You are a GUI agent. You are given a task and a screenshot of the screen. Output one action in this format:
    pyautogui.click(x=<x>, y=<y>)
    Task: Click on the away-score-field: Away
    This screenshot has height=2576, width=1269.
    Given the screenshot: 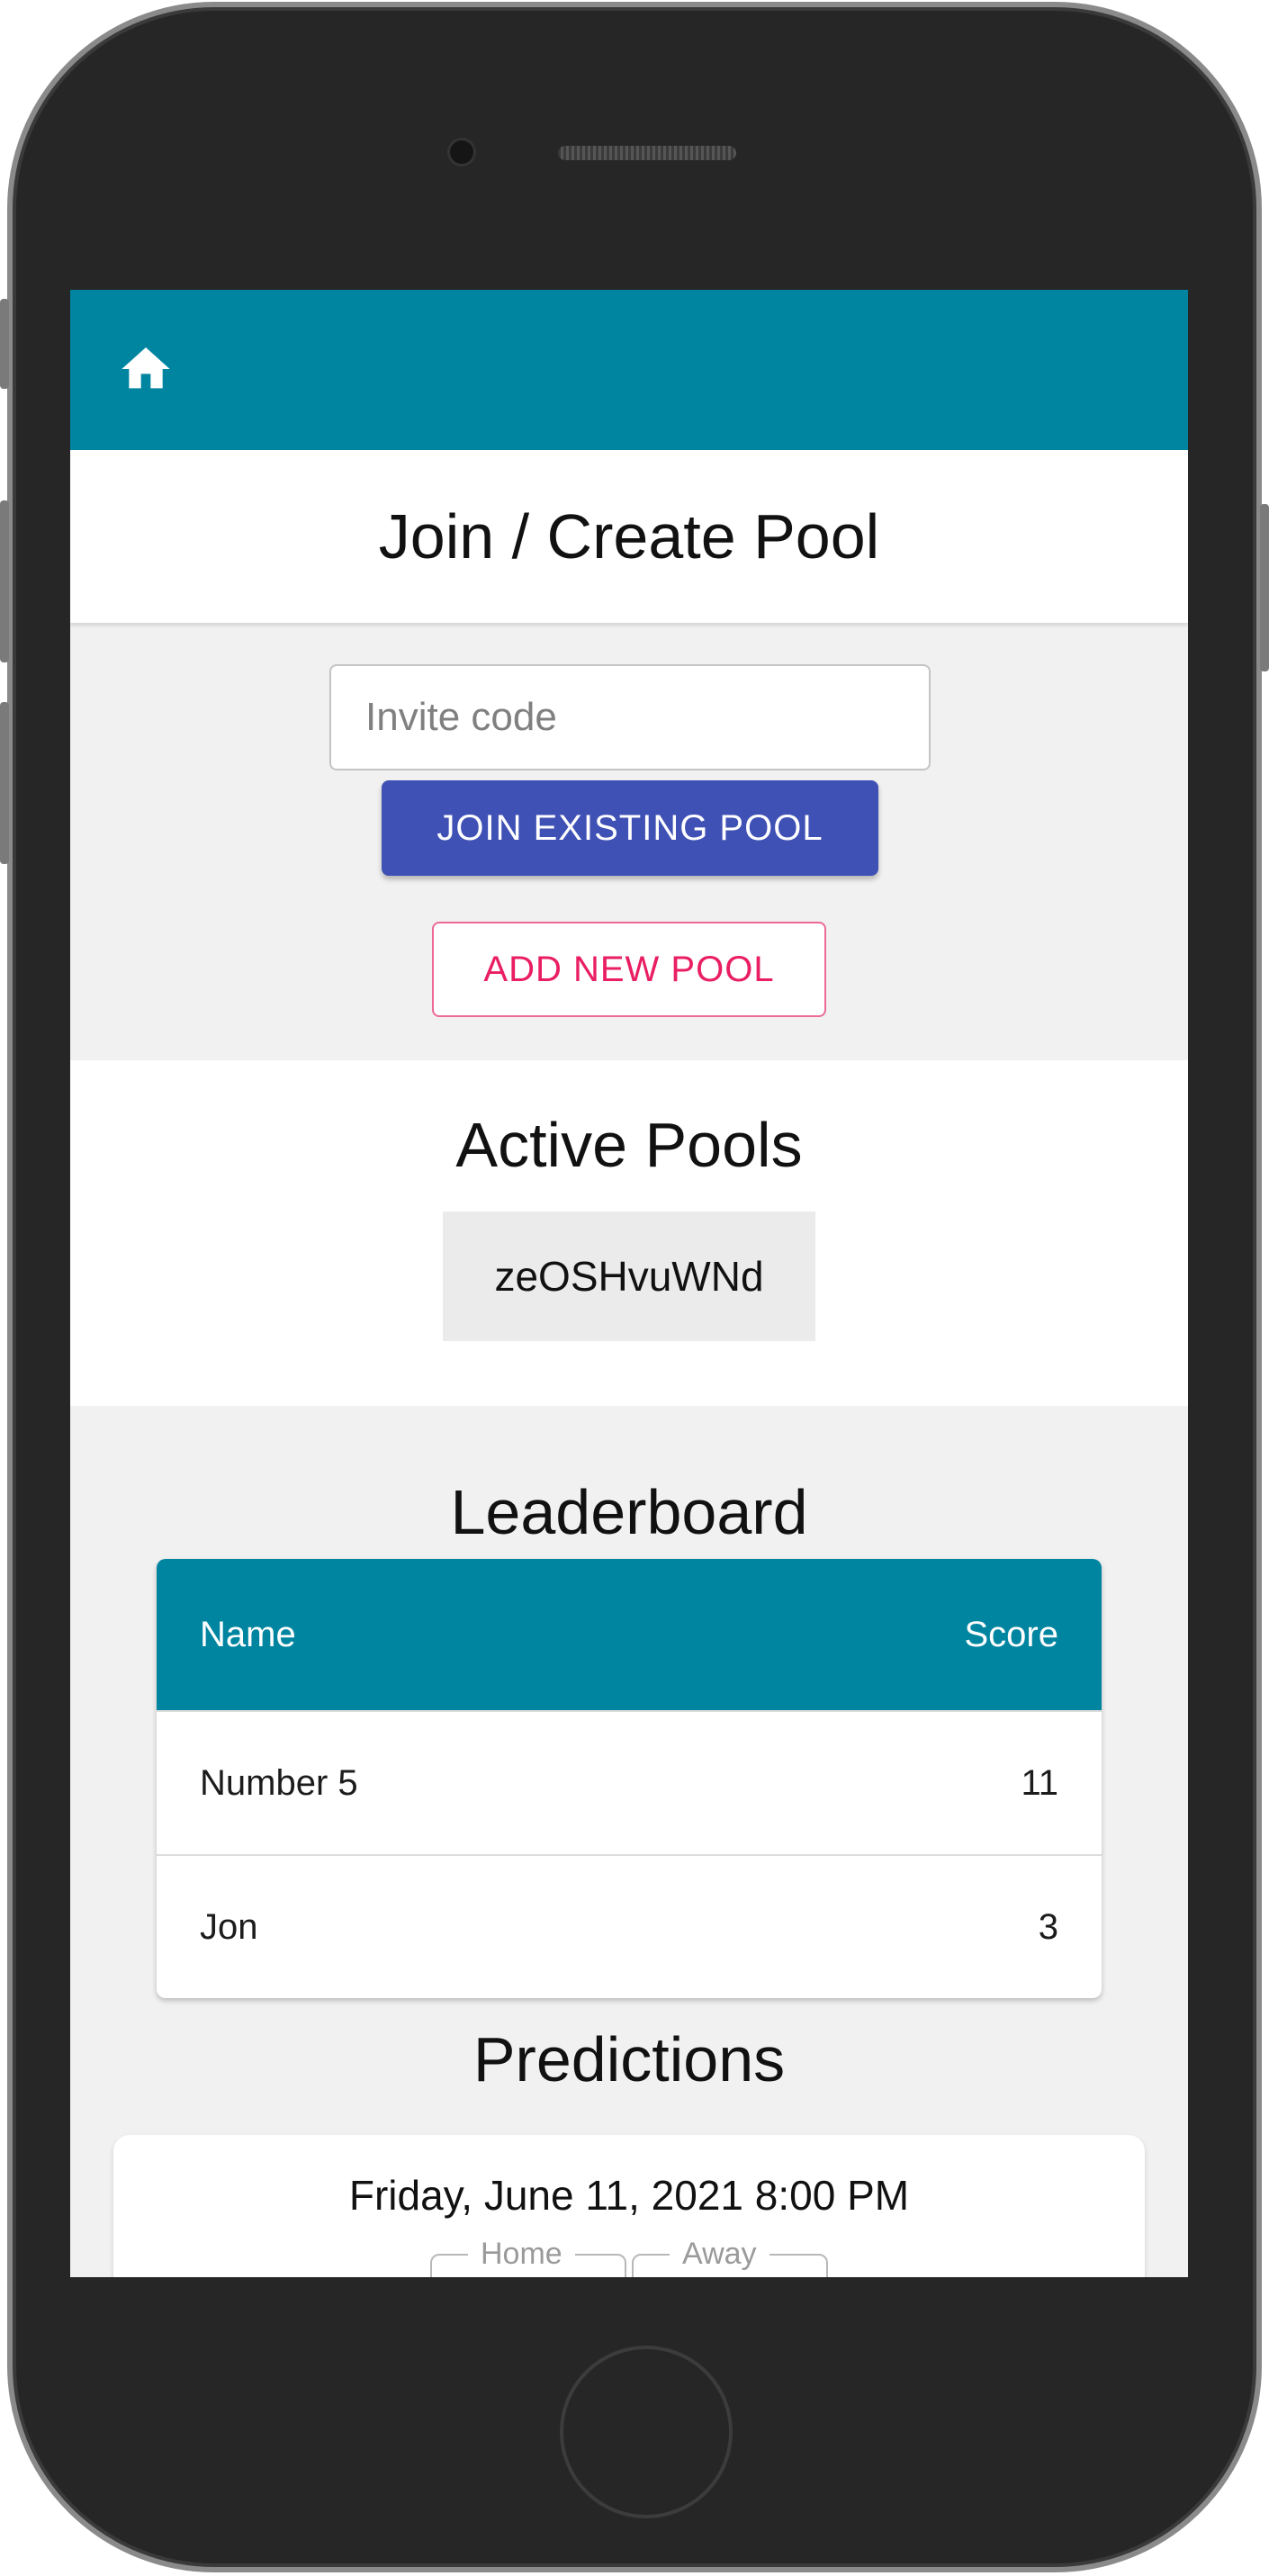 What is the action you would take?
    pyautogui.click(x=730, y=2257)
    